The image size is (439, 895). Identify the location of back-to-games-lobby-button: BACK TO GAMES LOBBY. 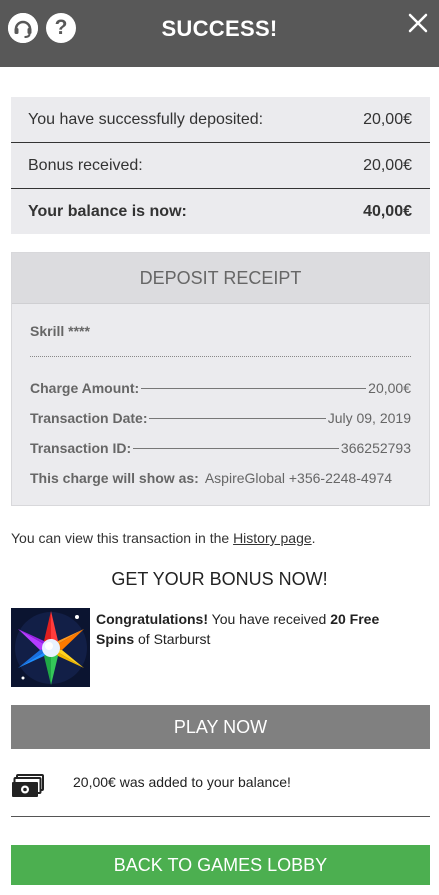
(220, 865).